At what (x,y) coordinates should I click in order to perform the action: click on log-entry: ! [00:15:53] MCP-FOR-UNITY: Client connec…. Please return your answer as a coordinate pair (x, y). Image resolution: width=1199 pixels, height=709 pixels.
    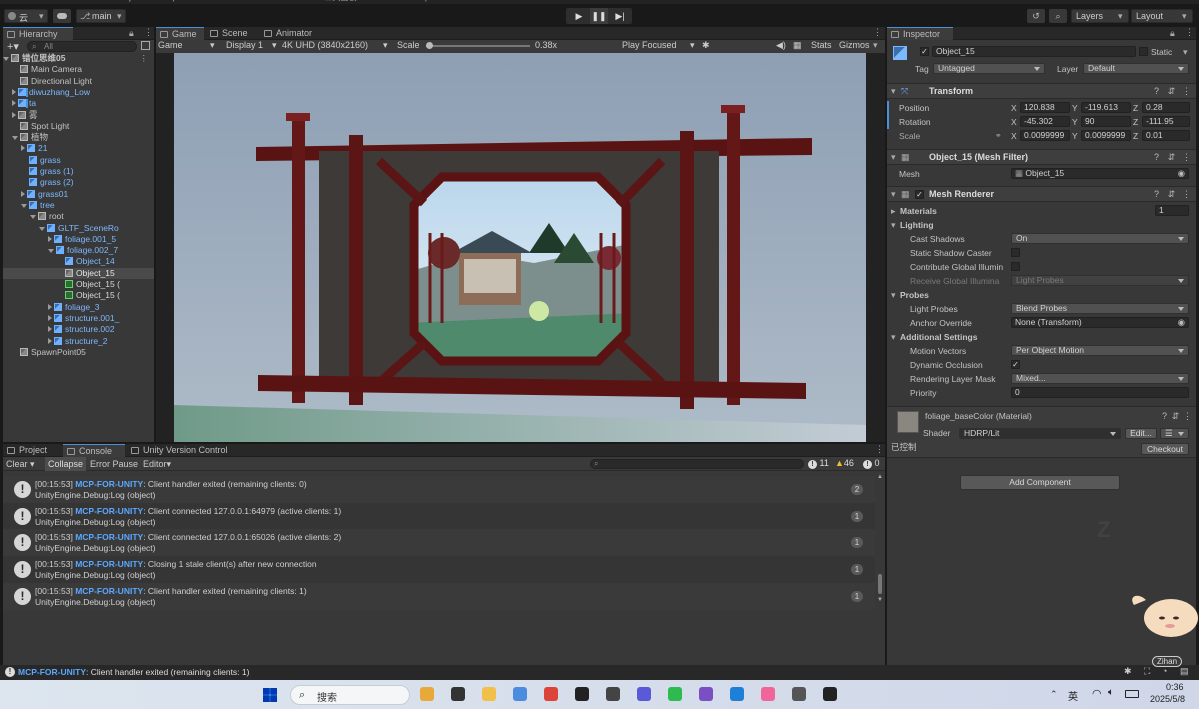
    Looking at the image, I should click on (439, 543).